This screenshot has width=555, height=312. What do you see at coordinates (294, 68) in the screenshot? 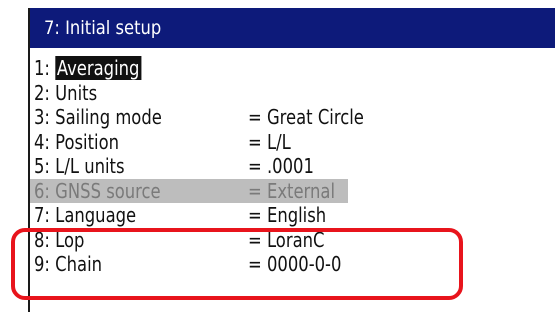
I see `menu-item-averaging: 1: Averaging` at bounding box center [294, 68].